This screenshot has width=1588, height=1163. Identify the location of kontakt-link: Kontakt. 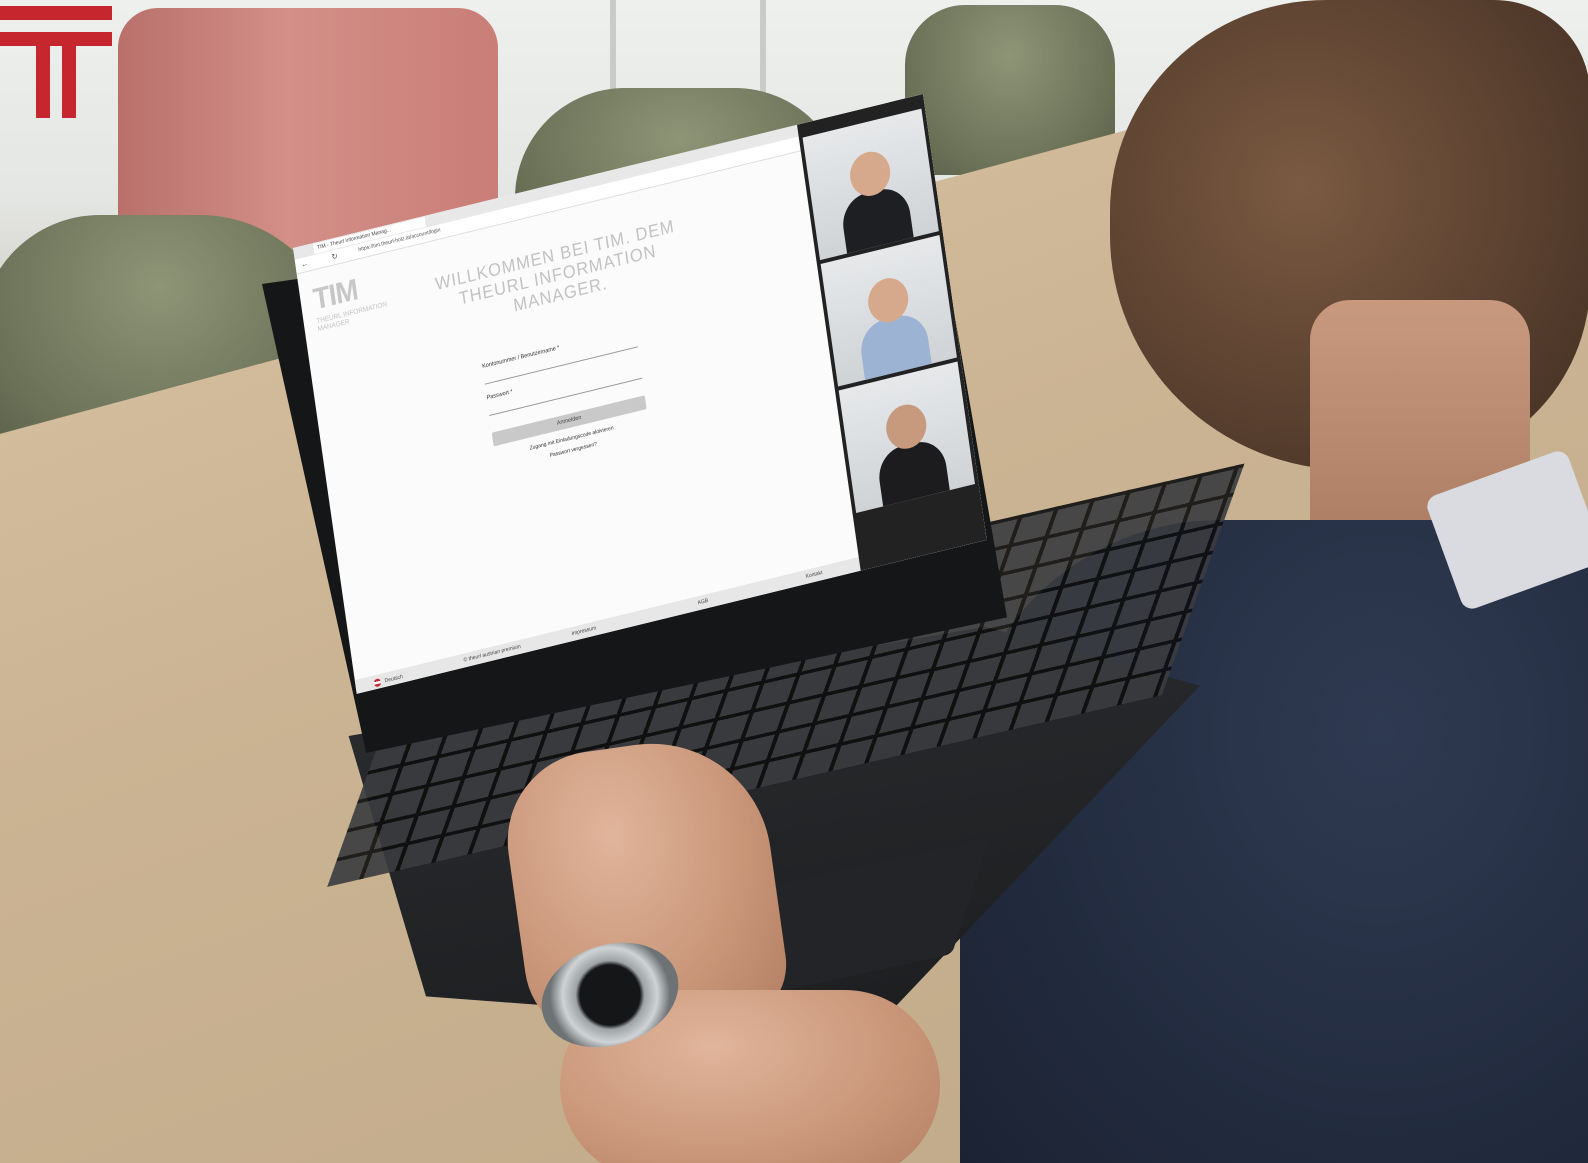
(814, 575).